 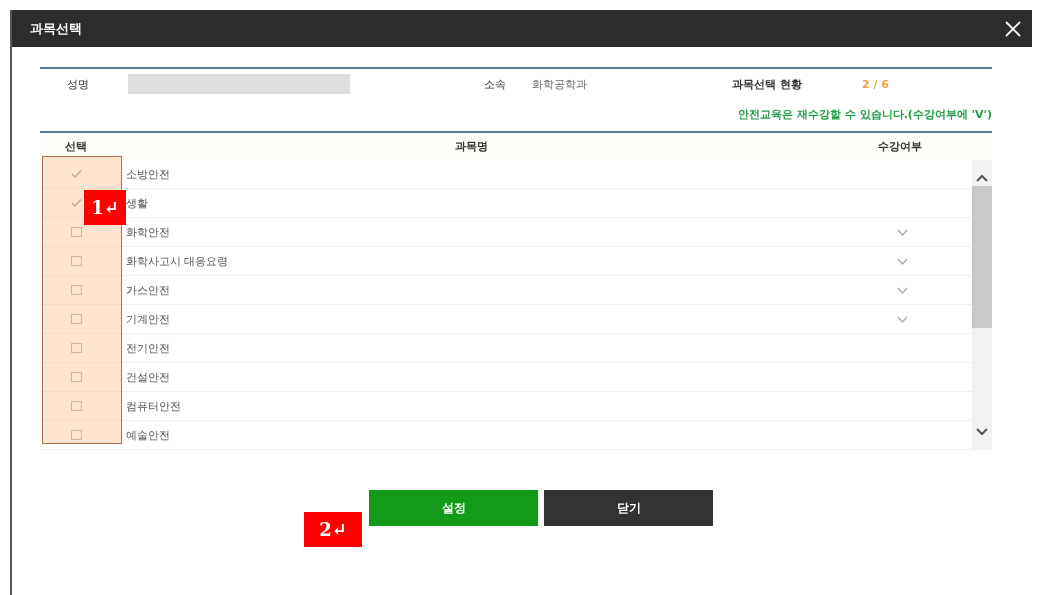 I want to click on subject-name: 건설안전, so click(x=148, y=377).